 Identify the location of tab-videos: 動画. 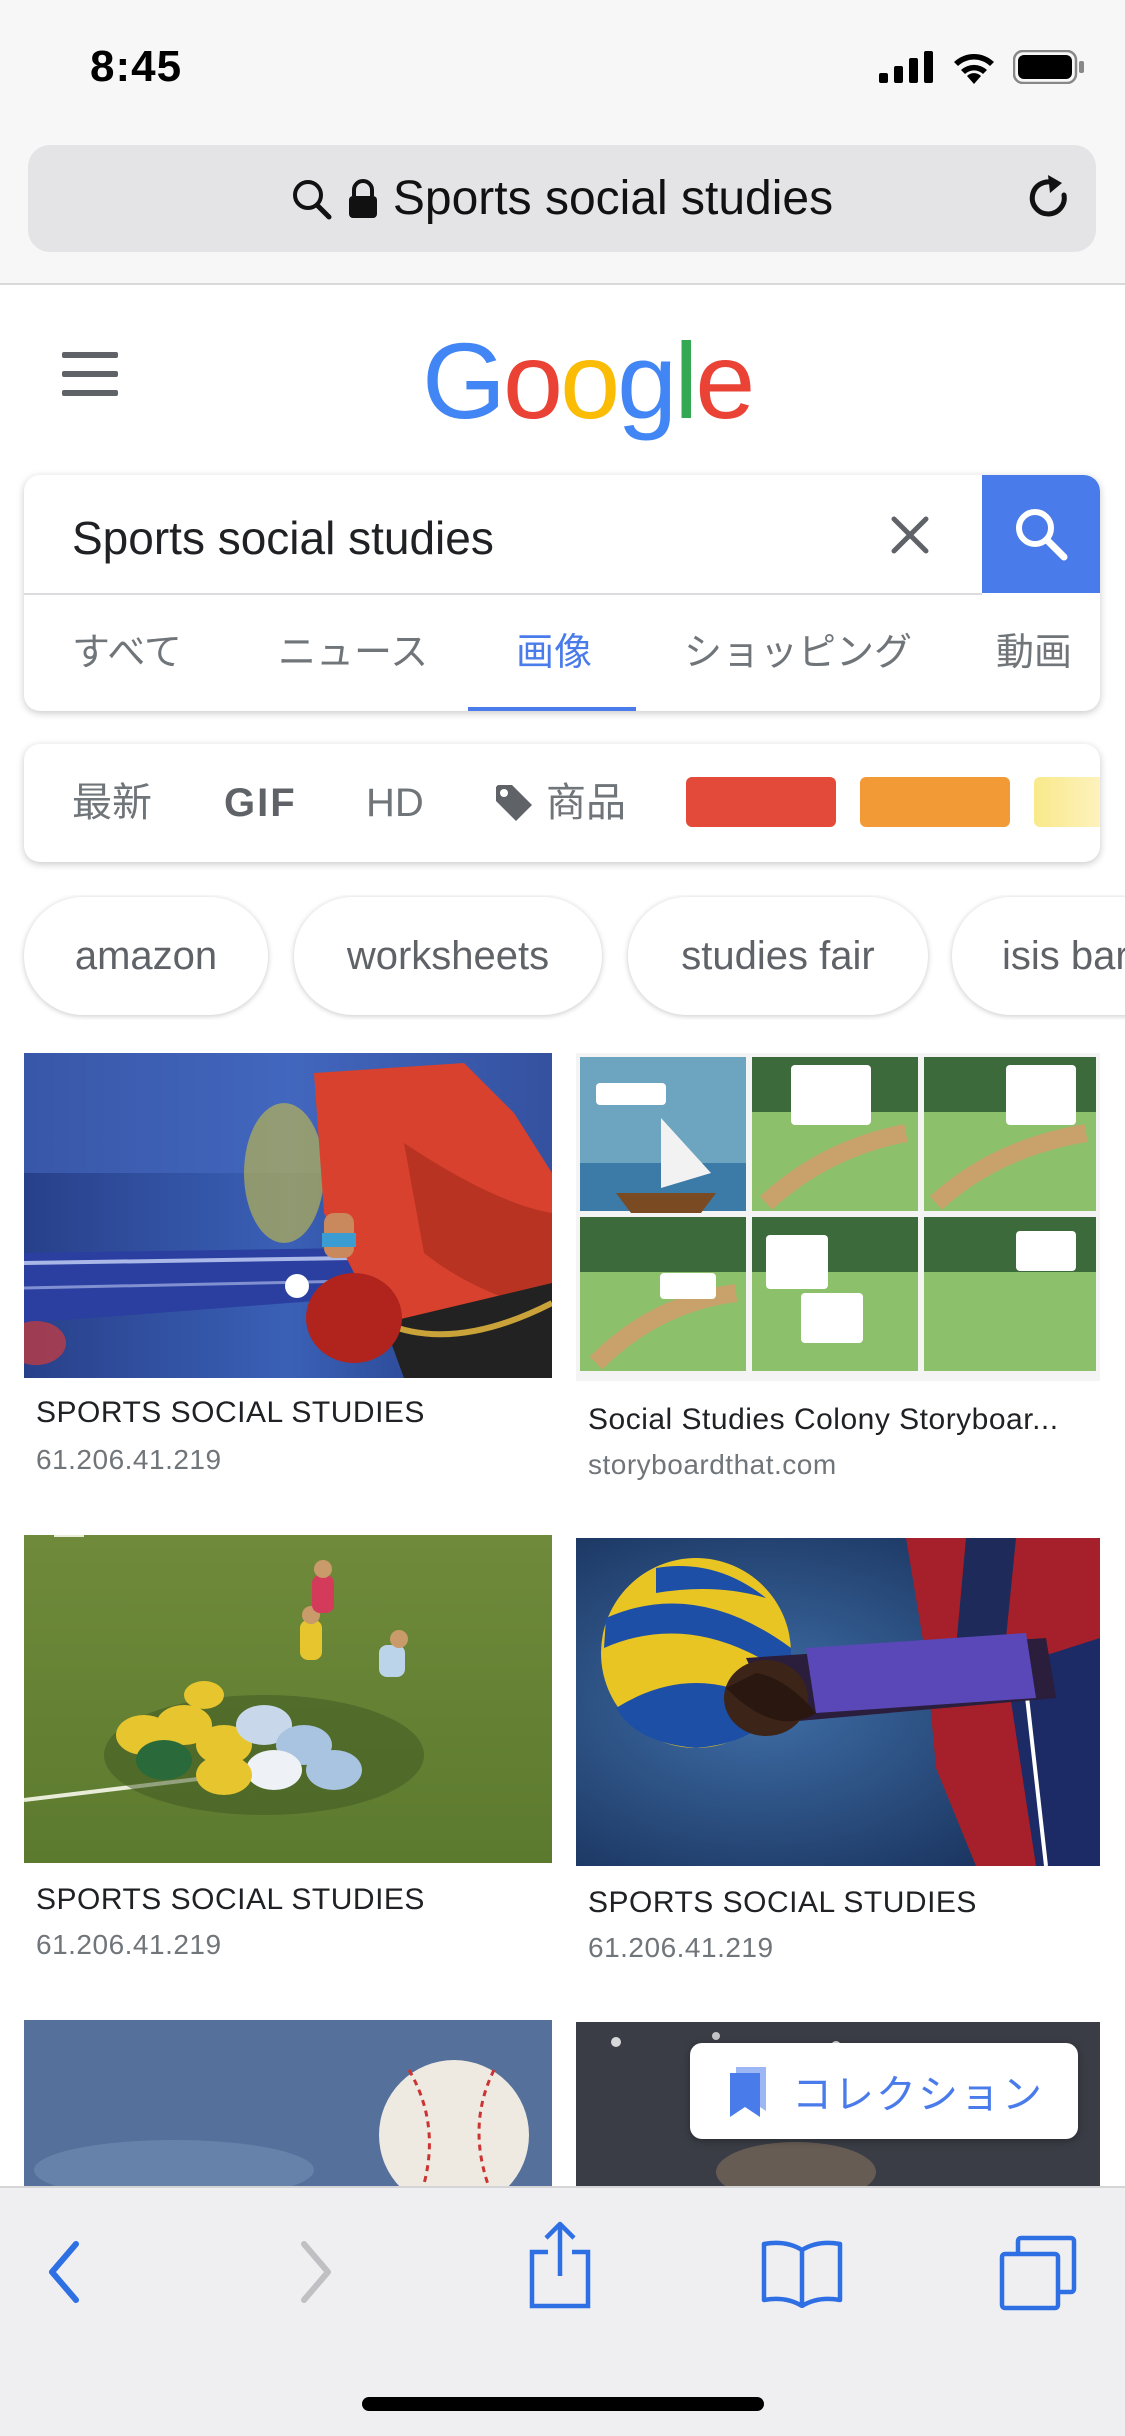
(1034, 653).